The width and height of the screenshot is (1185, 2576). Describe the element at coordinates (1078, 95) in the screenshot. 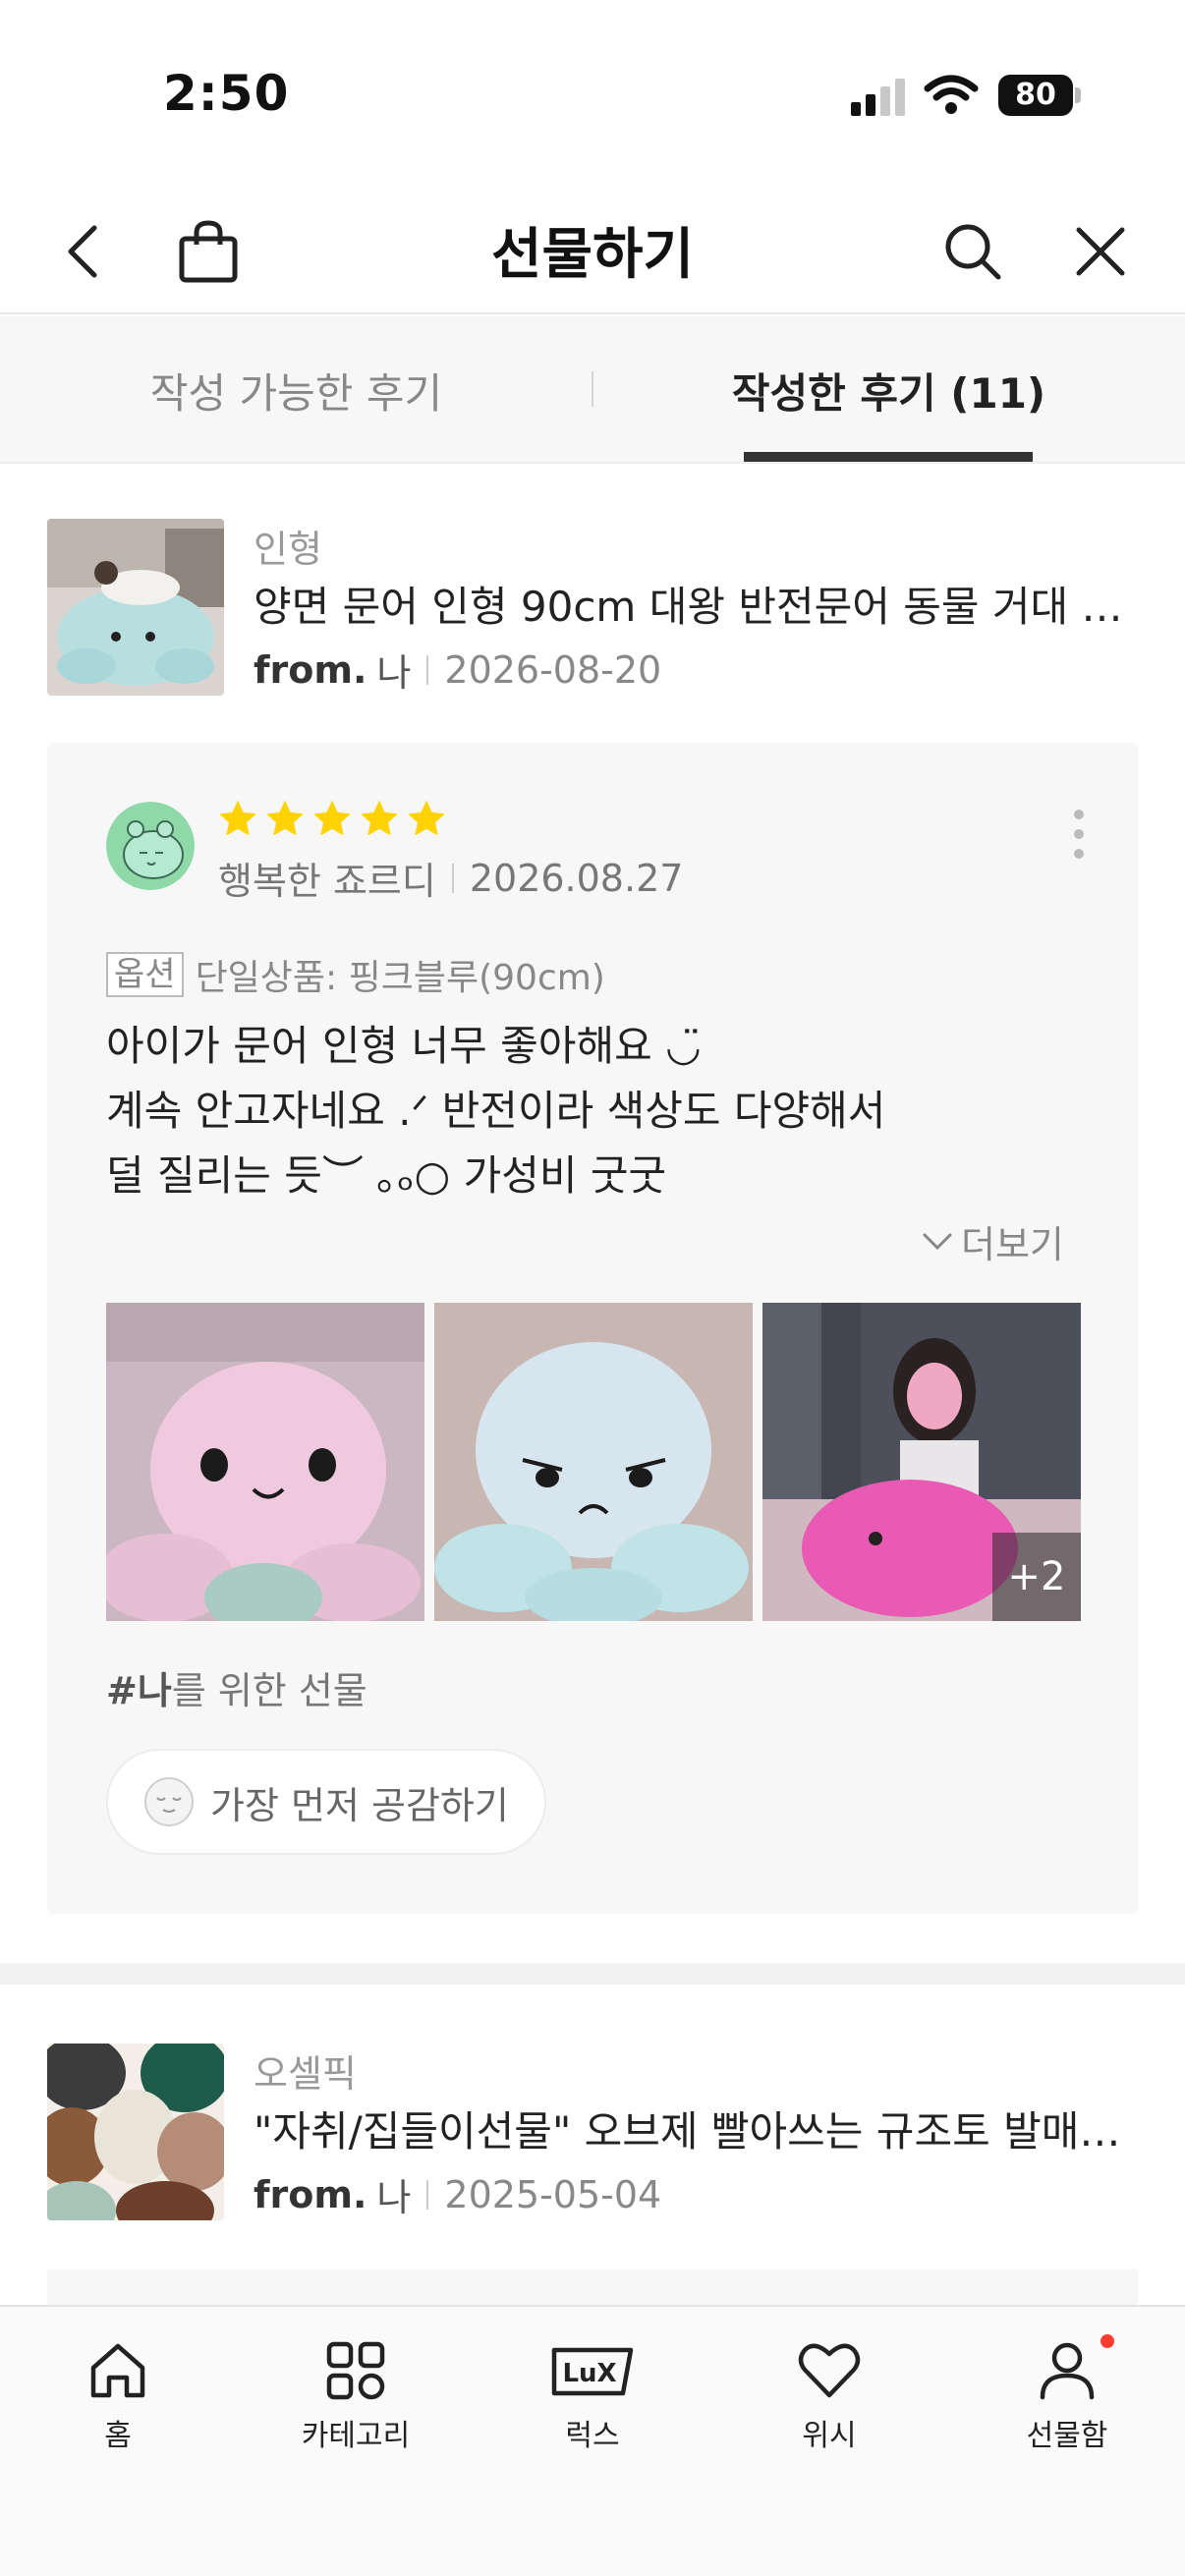

I see `battery-tip` at that location.